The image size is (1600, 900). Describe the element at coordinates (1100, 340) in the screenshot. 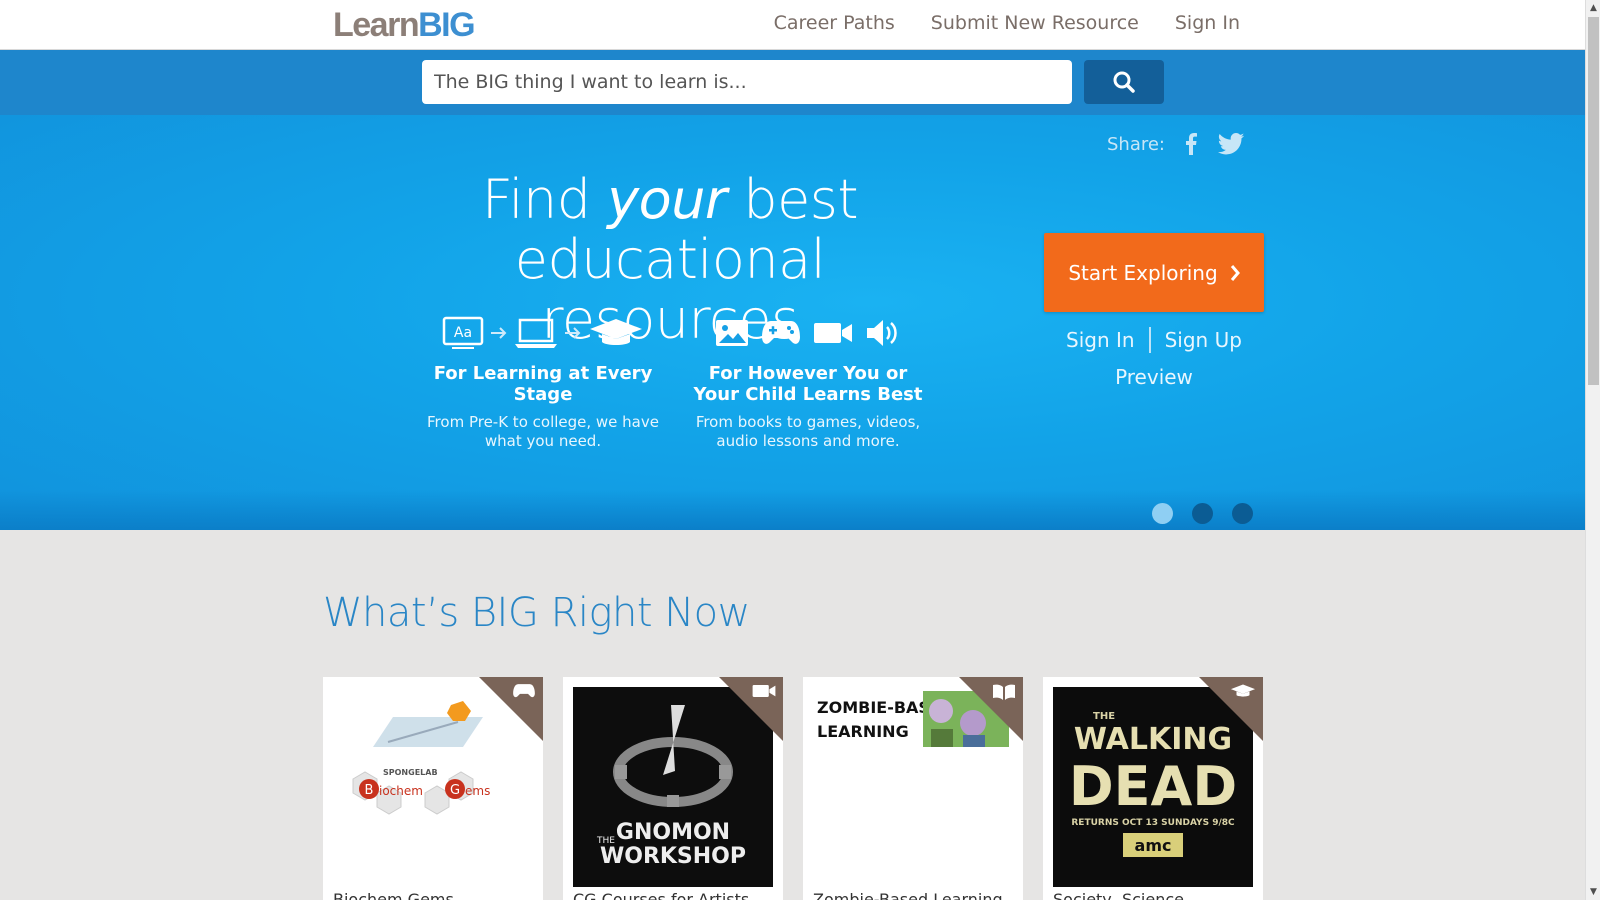

I see `hero-sign-in-link: Sign In` at that location.